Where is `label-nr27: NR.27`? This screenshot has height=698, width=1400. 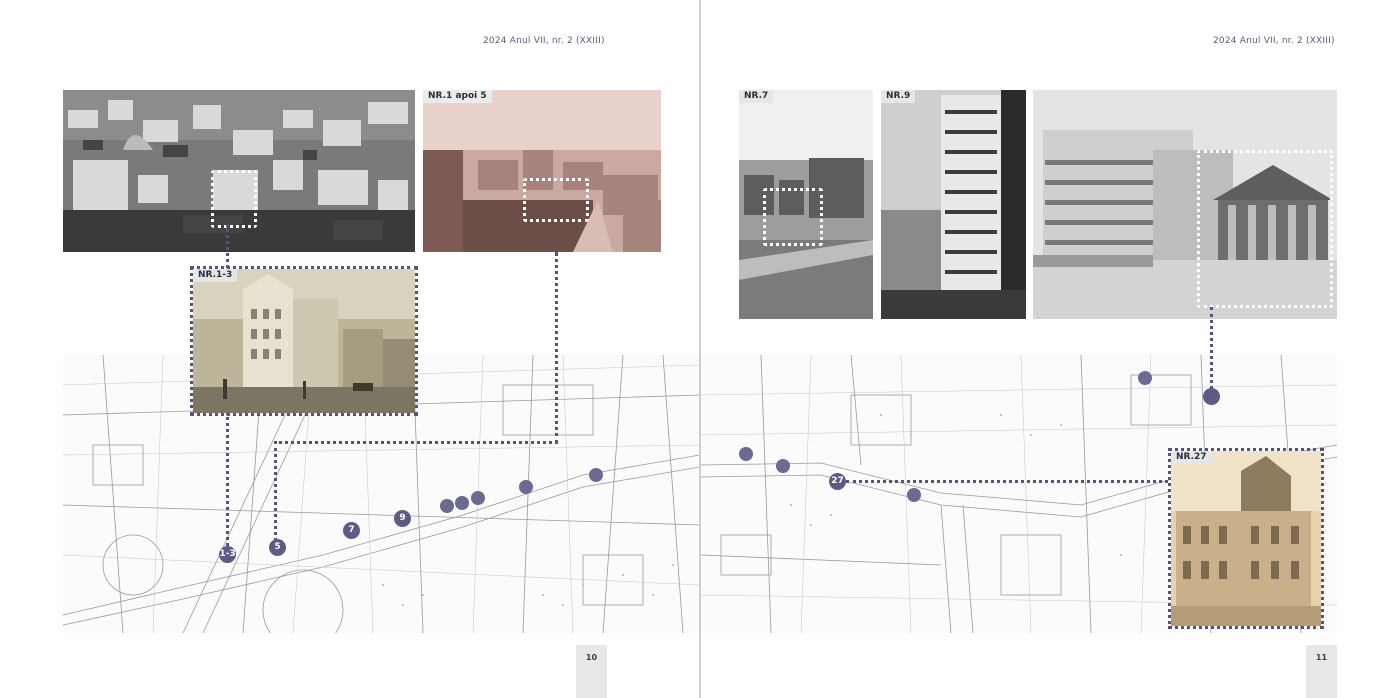
label-nr27: NR.27 is located at coordinates (1191, 457).